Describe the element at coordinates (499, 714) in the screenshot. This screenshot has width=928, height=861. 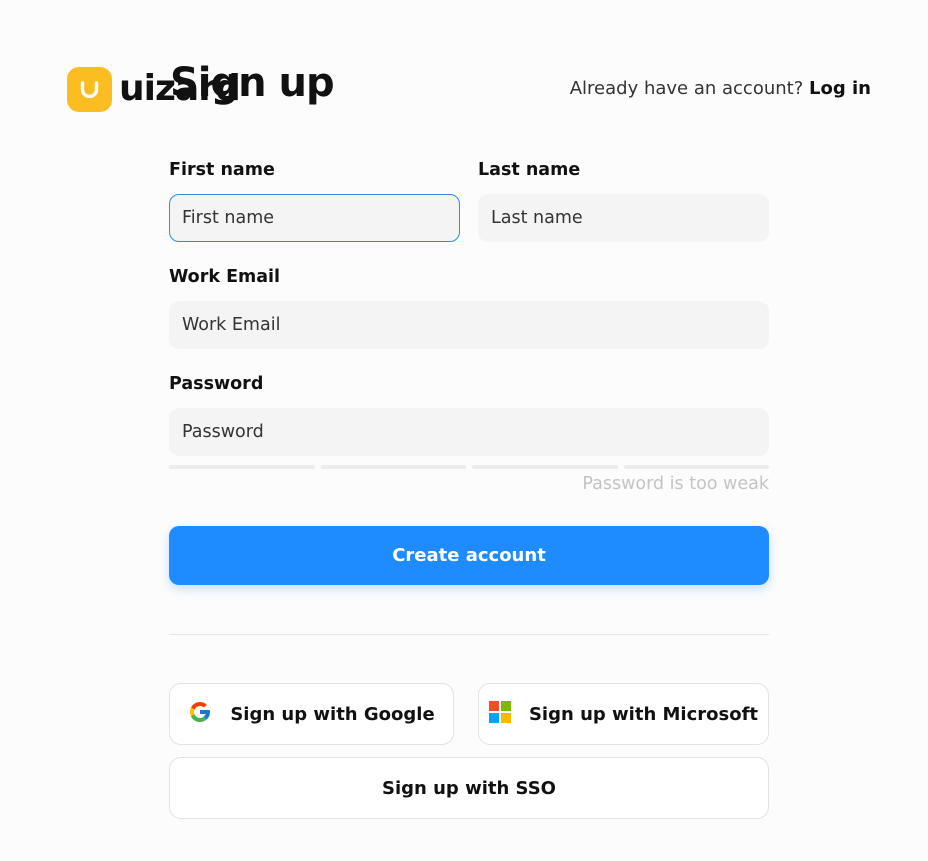
I see `microsoft-icon` at that location.